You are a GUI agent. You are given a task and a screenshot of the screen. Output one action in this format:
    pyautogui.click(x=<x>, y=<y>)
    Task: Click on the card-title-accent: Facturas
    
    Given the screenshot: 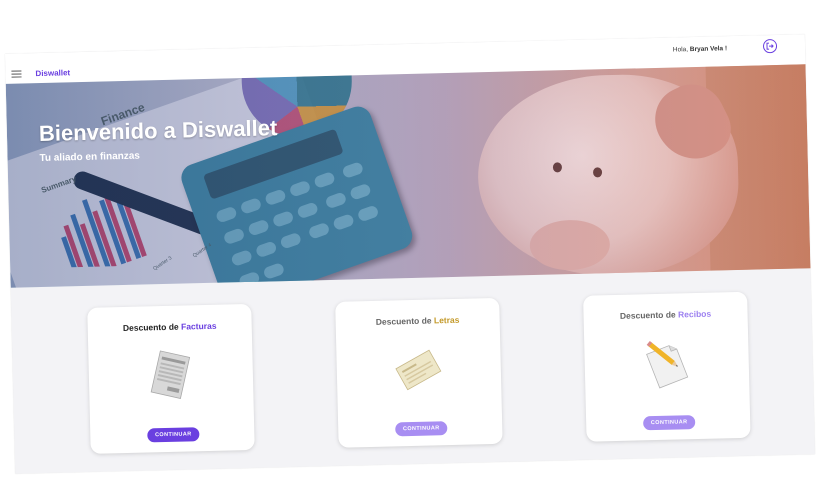 What is the action you would take?
    pyautogui.click(x=198, y=326)
    